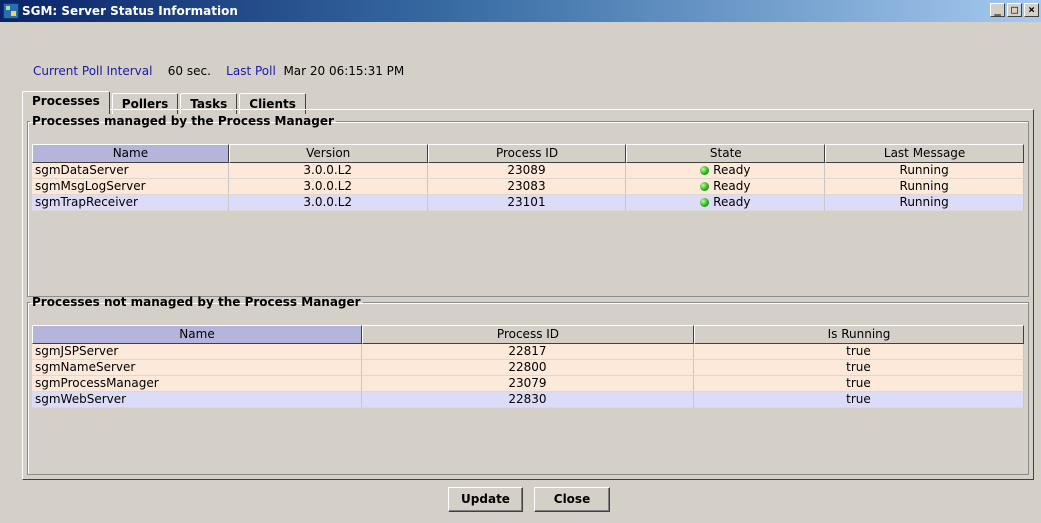 Image resolution: width=1041 pixels, height=523 pixels. Describe the element at coordinates (1031, 10) in the screenshot. I see `close-icon: ×` at that location.